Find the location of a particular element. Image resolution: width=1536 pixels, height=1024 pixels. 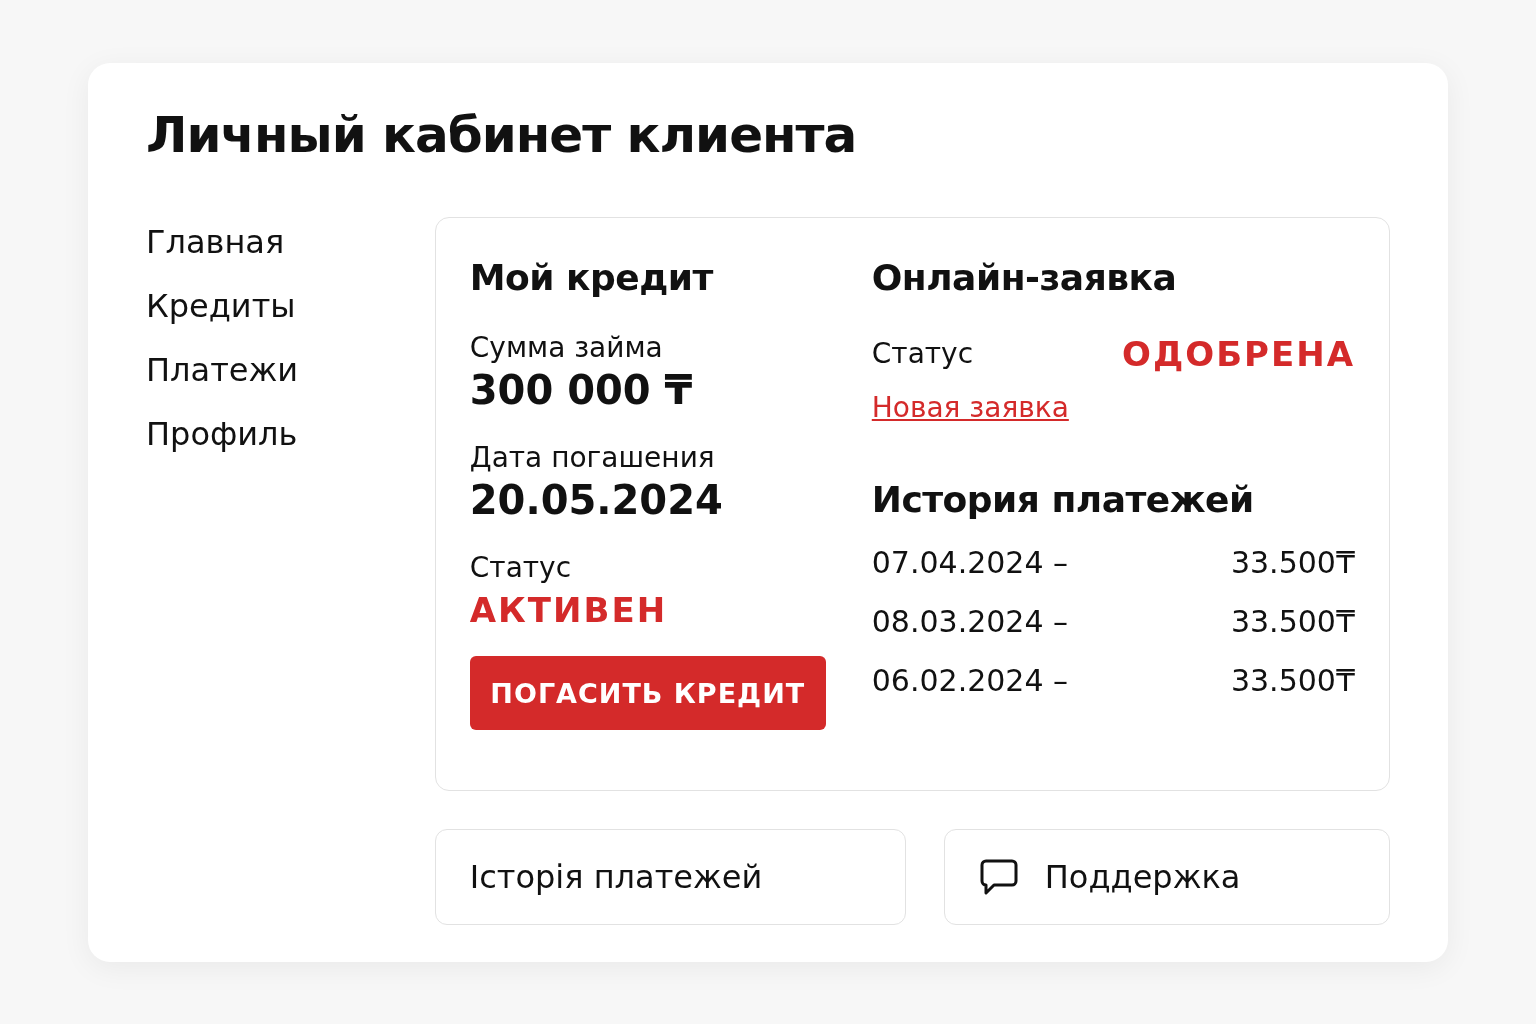

credit-heading: Мой кредит is located at coordinates (592, 278).